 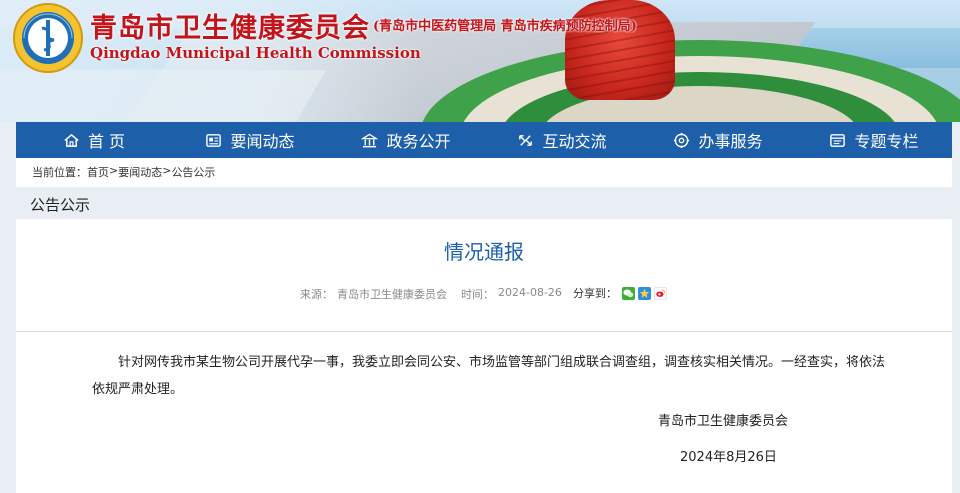 What do you see at coordinates (262, 141) in the screenshot?
I see `nav-label: 要闻动态` at bounding box center [262, 141].